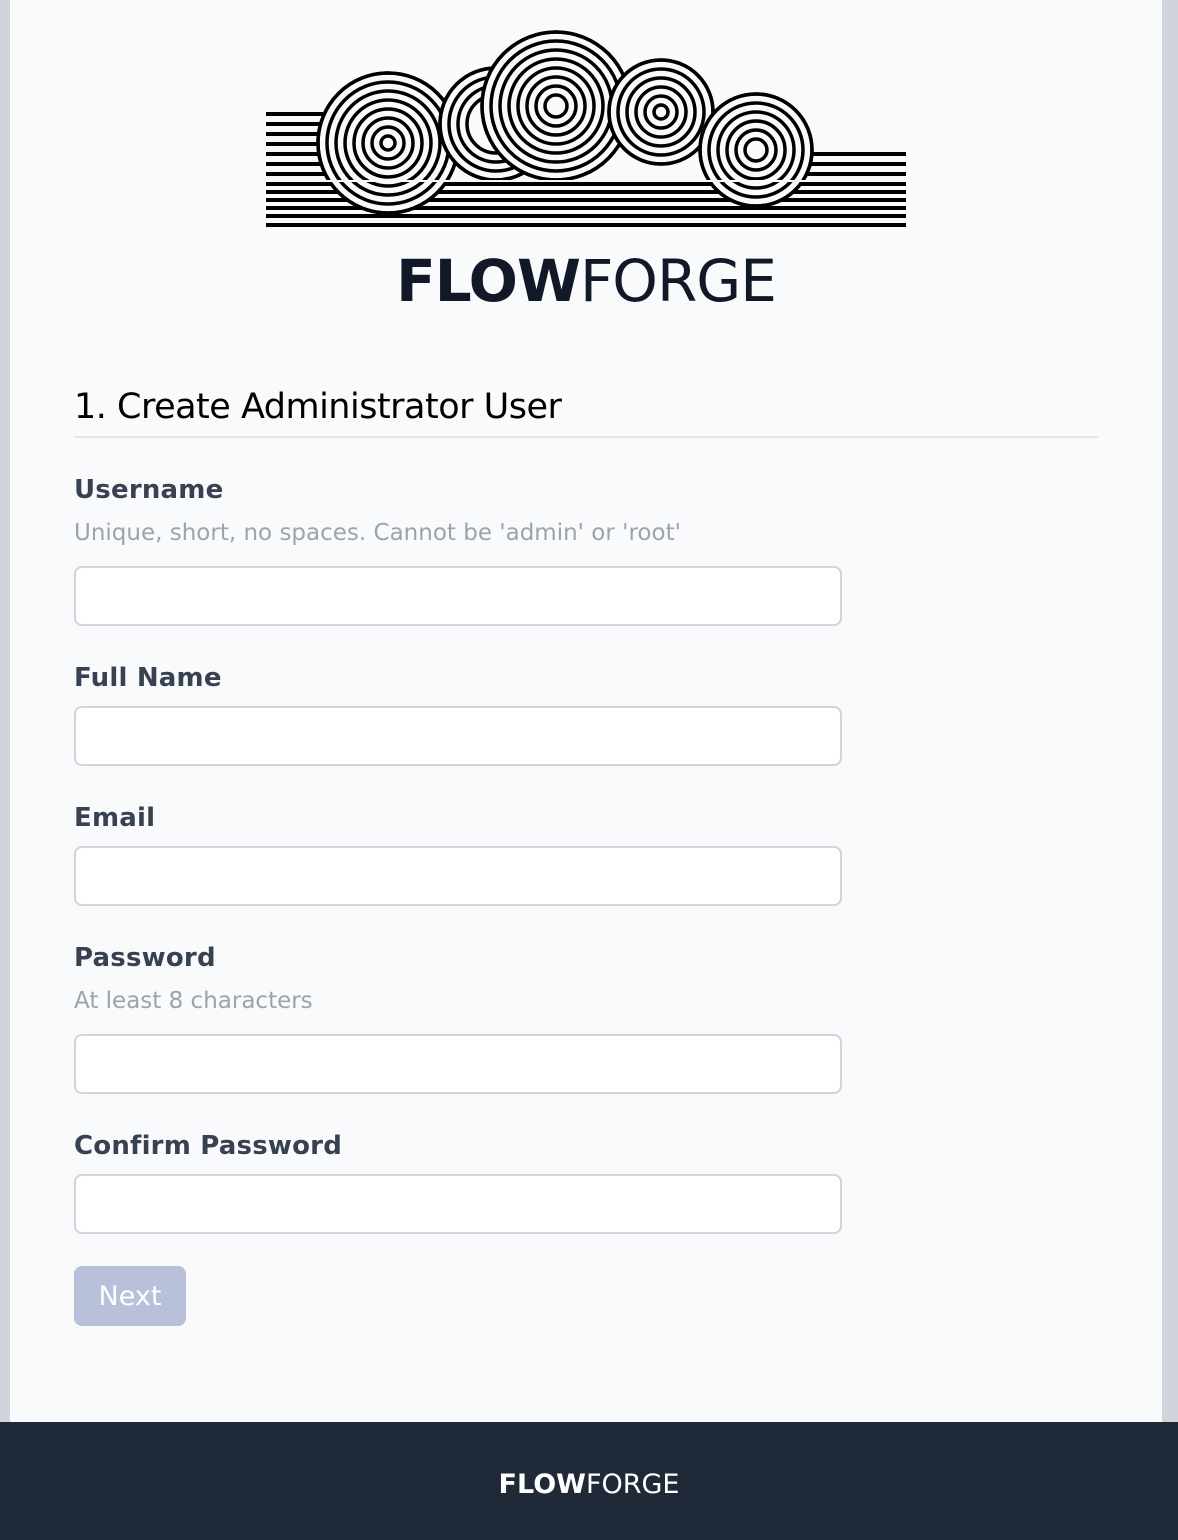 The image size is (1178, 1540). What do you see at coordinates (115, 818) in the screenshot?
I see `email-label: Email` at bounding box center [115, 818].